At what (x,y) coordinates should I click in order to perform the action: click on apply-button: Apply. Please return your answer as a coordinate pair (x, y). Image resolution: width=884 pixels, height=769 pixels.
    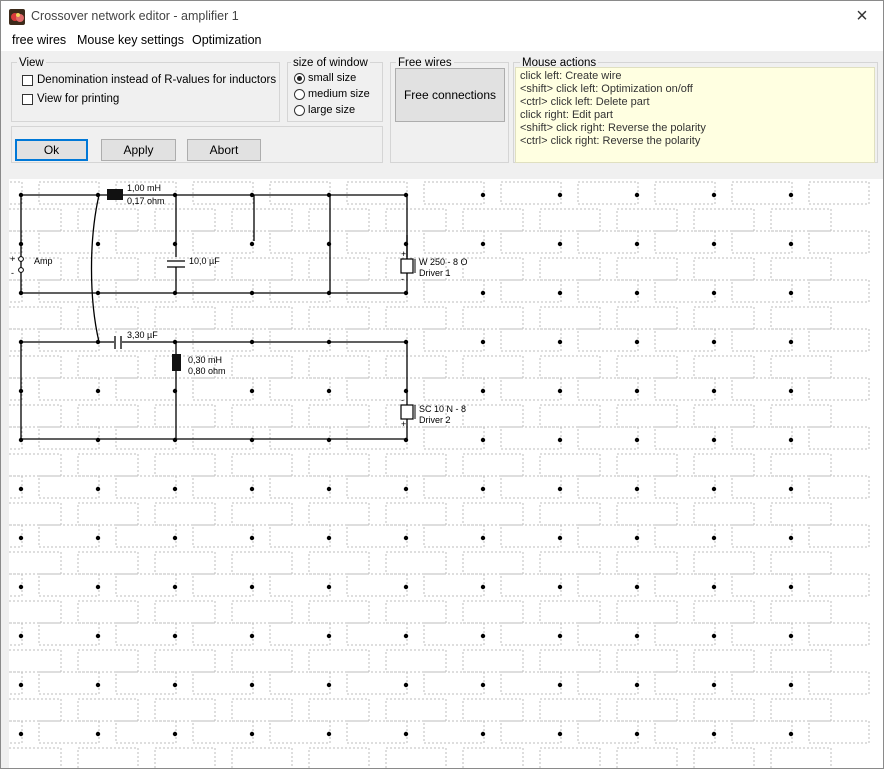
    Looking at the image, I should click on (138, 150).